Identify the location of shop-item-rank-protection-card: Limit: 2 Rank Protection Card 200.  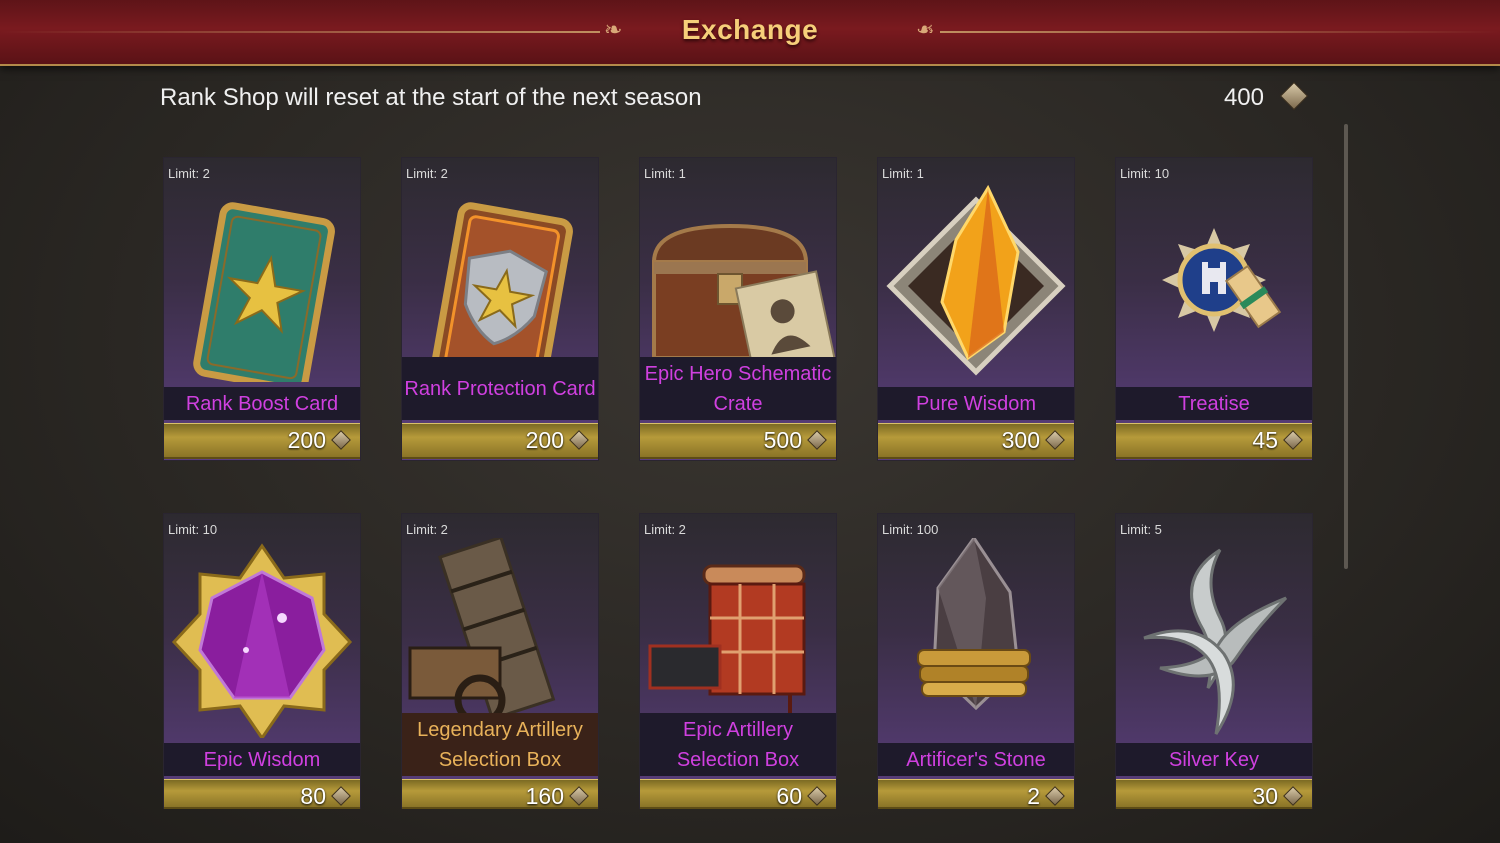
(500, 309).